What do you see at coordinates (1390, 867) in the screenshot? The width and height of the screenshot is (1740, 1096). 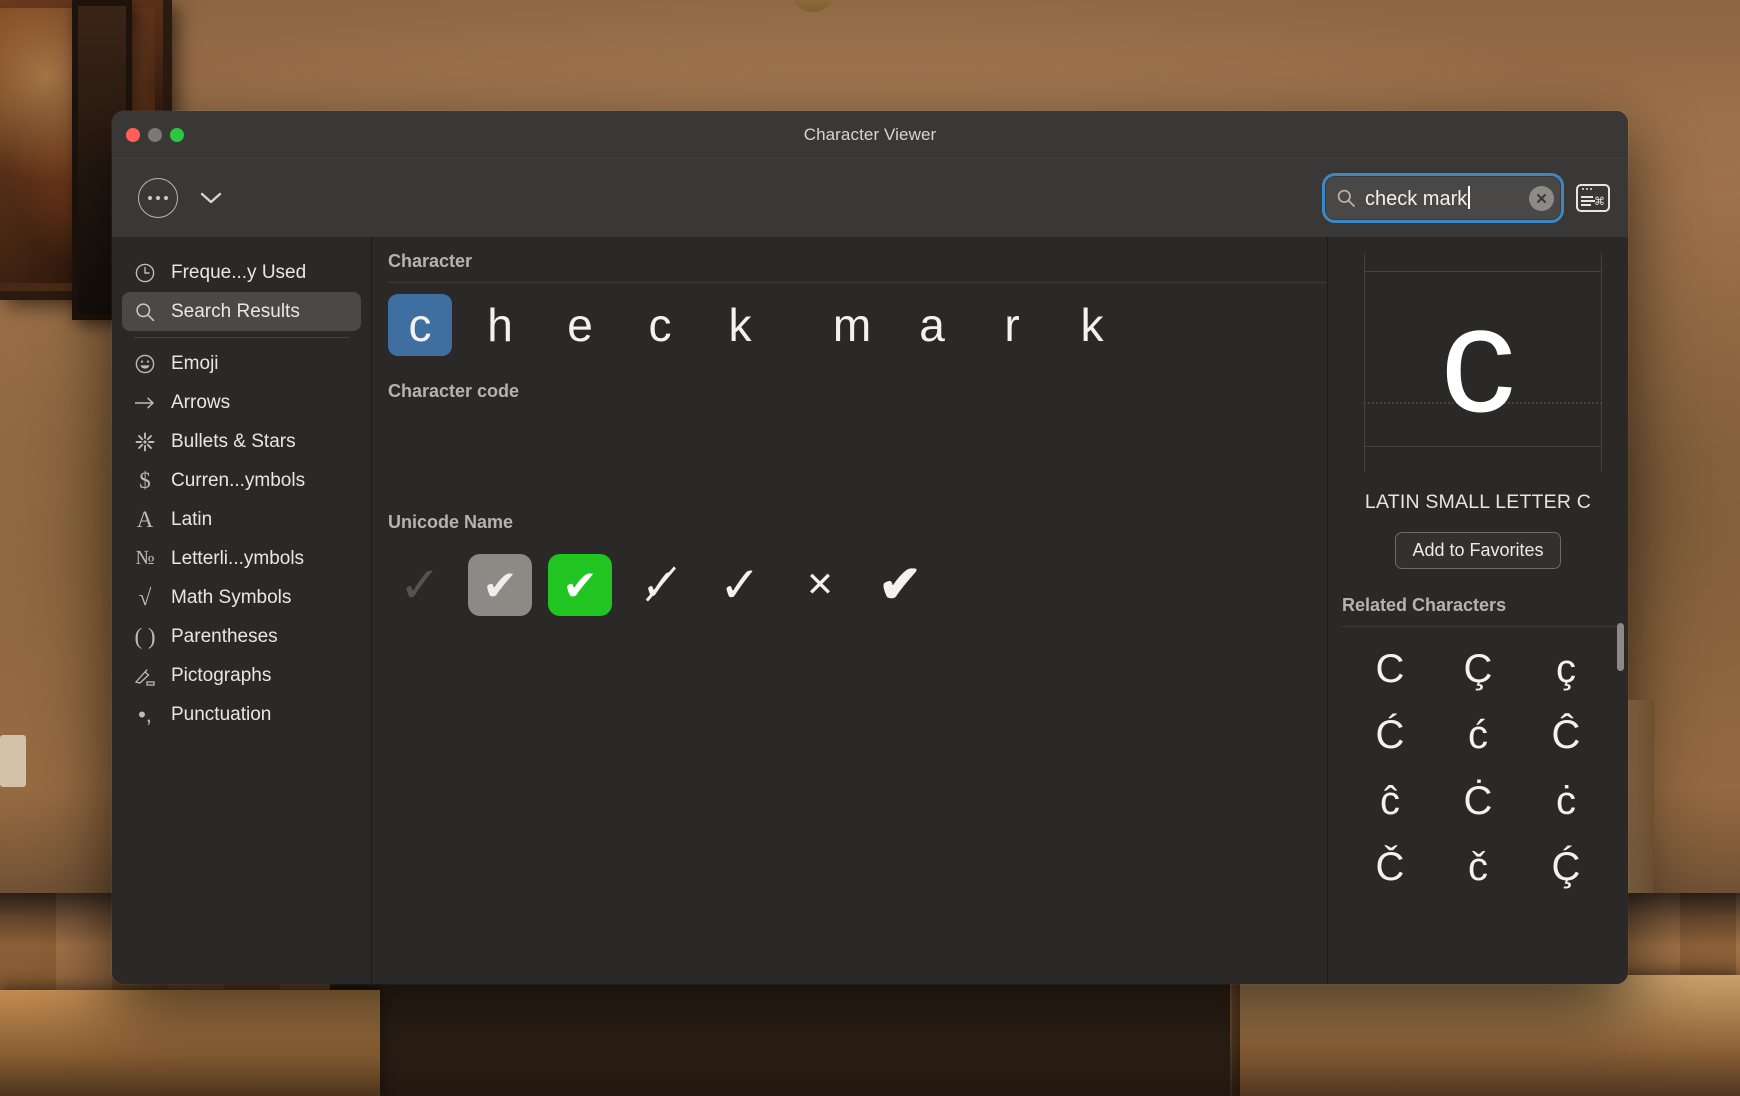 I see `related-character: Č` at bounding box center [1390, 867].